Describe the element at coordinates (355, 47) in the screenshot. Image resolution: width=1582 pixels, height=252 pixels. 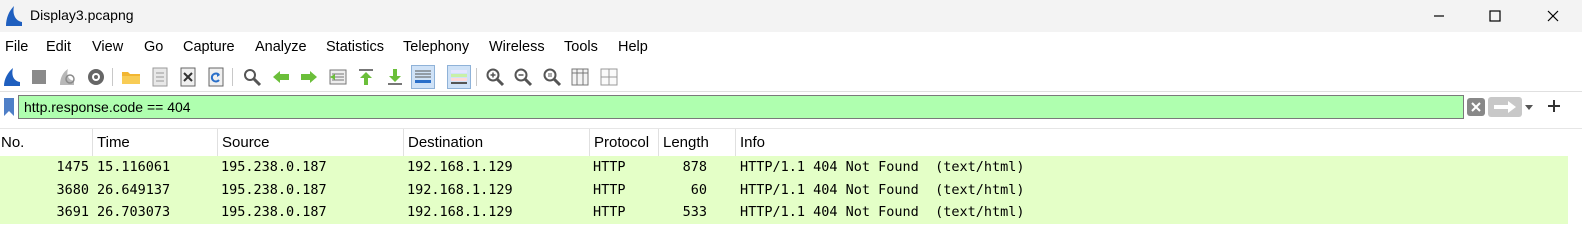
I see `menu-statistics: Statistics` at that location.